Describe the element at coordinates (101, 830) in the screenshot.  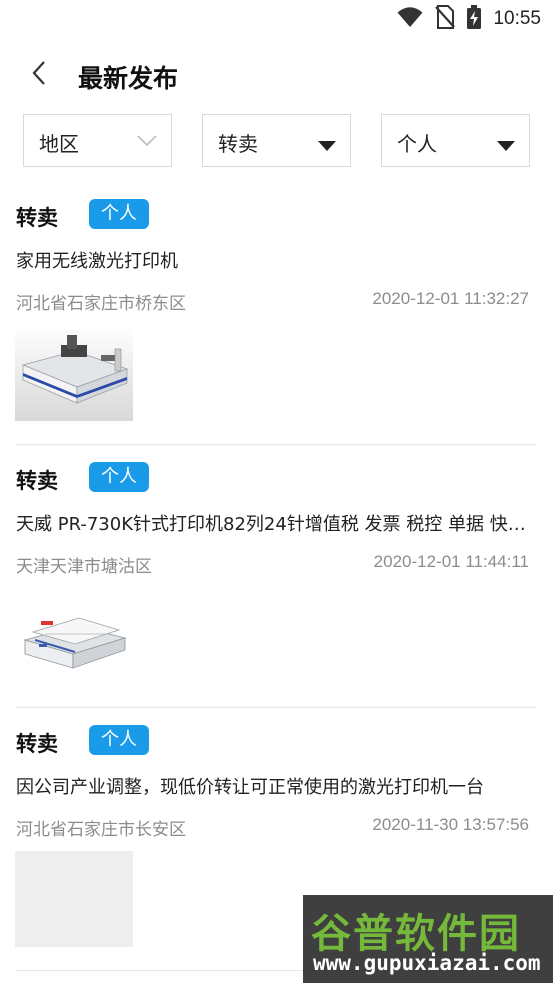
I see `listing-location: 河北省石家庄市长安区` at that location.